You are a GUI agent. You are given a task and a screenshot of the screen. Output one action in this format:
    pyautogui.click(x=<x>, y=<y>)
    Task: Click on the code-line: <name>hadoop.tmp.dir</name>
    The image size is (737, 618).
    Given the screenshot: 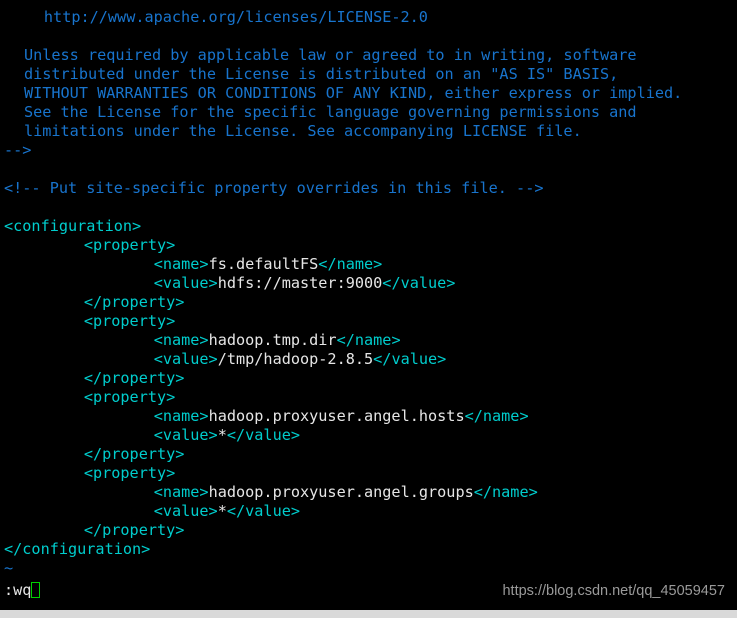 What is the action you would take?
    pyautogui.click(x=368, y=340)
    